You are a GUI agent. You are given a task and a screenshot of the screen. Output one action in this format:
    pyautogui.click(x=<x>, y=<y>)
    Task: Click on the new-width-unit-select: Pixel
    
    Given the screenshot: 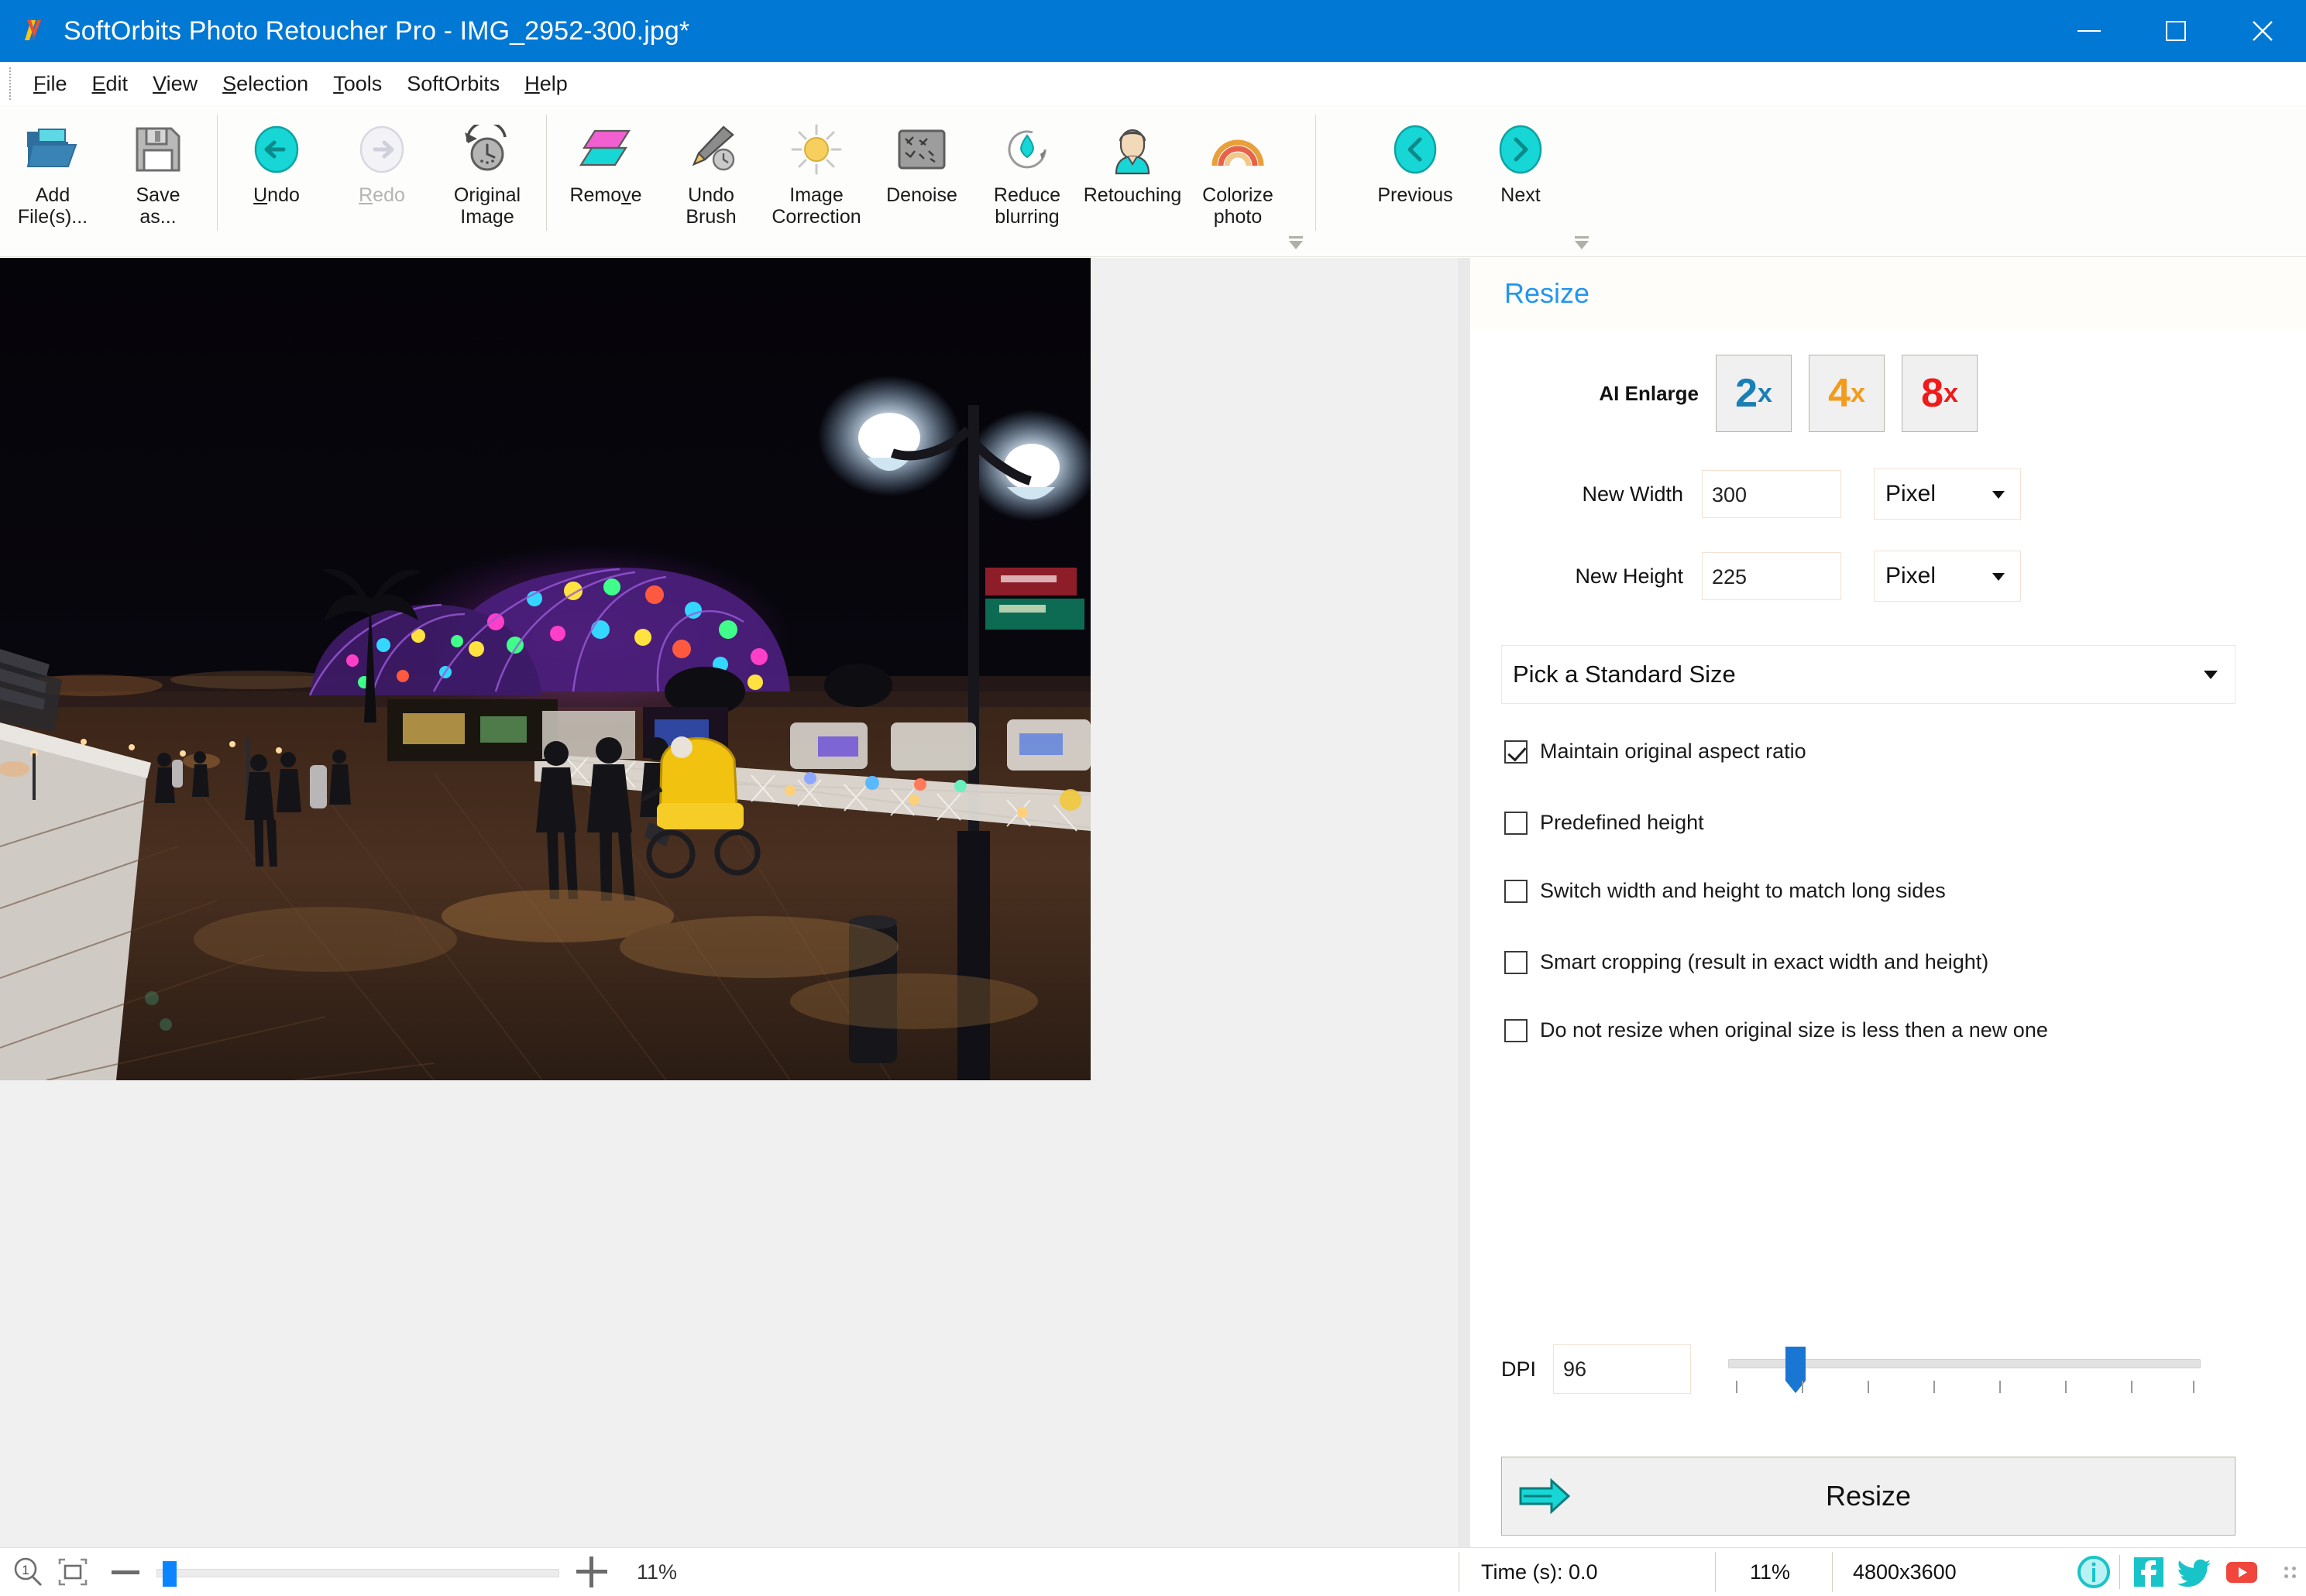 What is the action you would take?
    pyautogui.click(x=1947, y=494)
    